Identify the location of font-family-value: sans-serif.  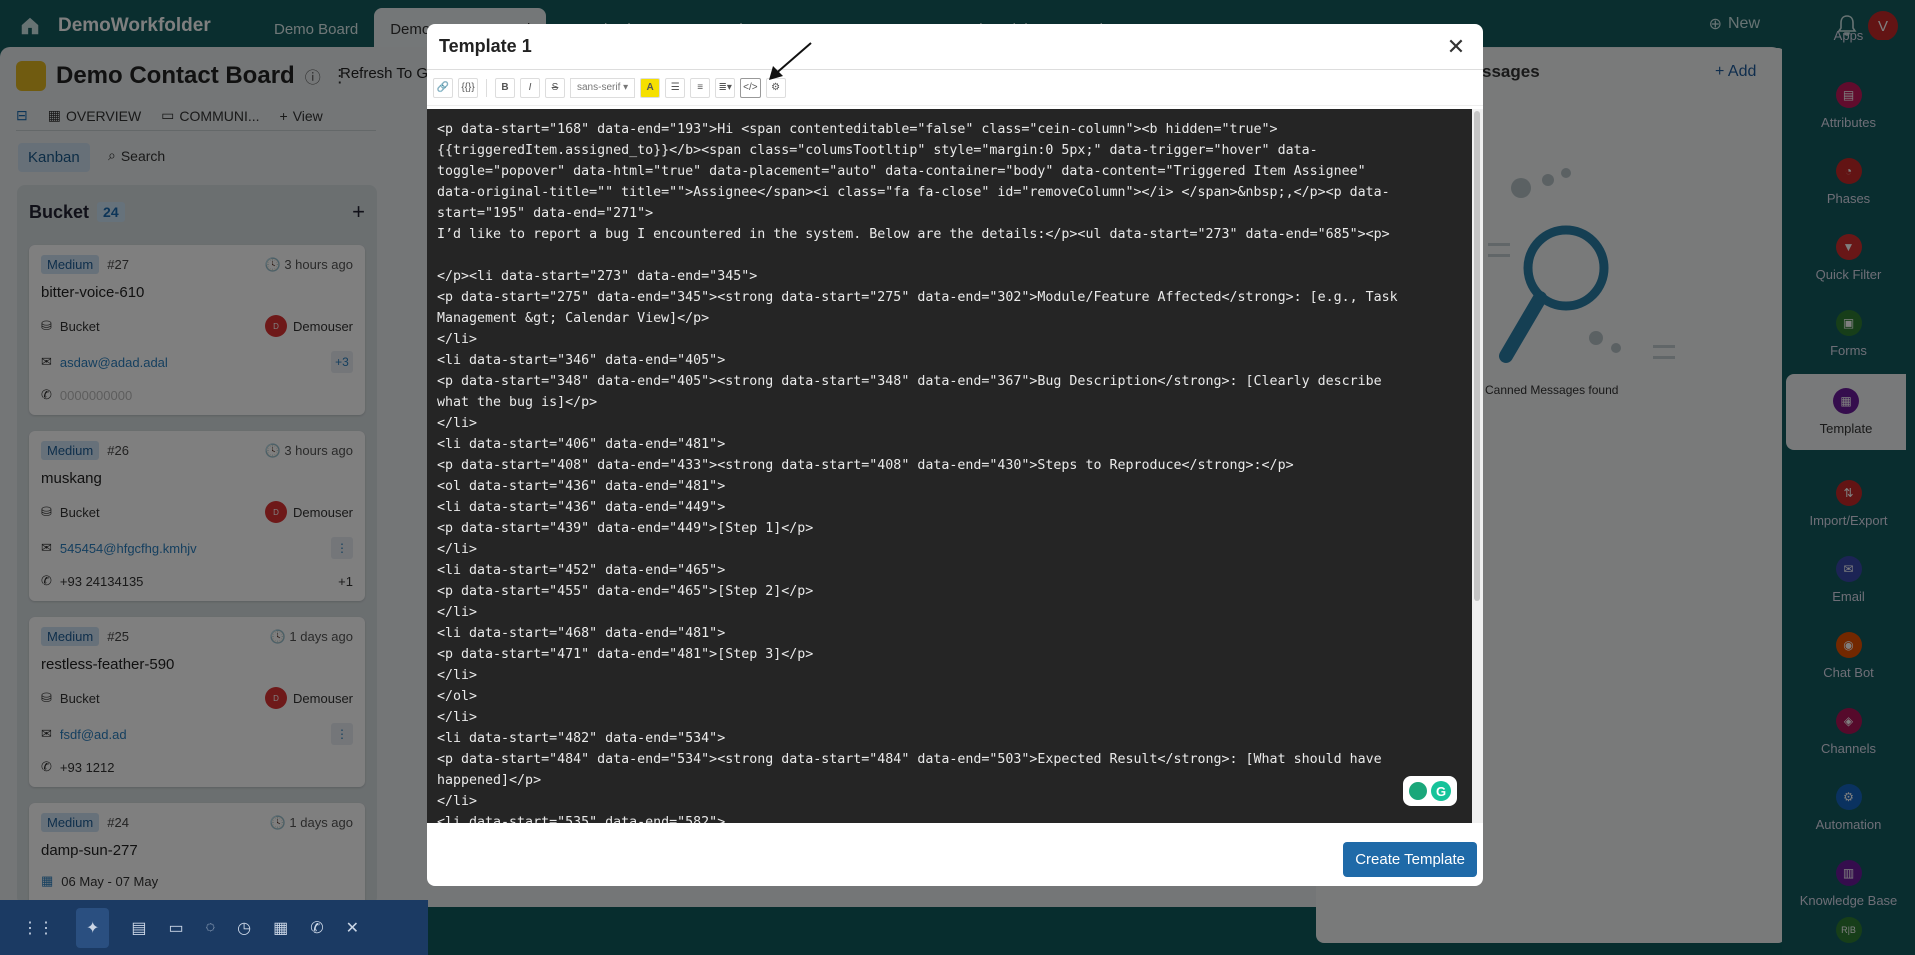
(599, 87).